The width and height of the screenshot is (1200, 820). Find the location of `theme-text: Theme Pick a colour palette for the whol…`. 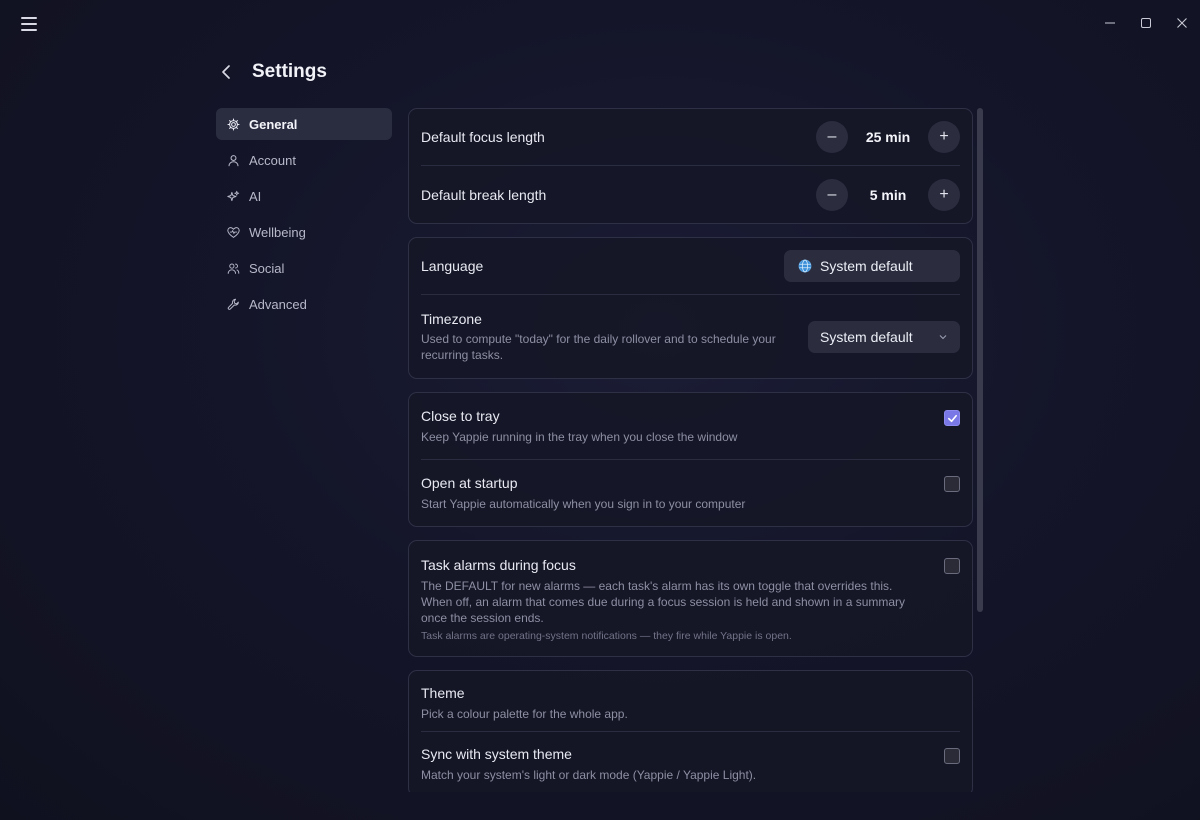

theme-text: Theme Pick a colour palette for the whol… is located at coordinates (690, 703).